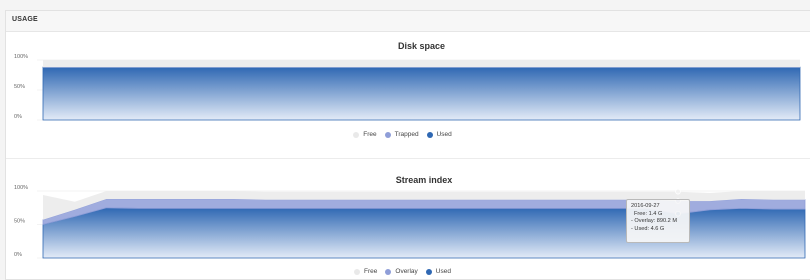  I want to click on legend-item-overlay: Overlay, so click(401, 271).